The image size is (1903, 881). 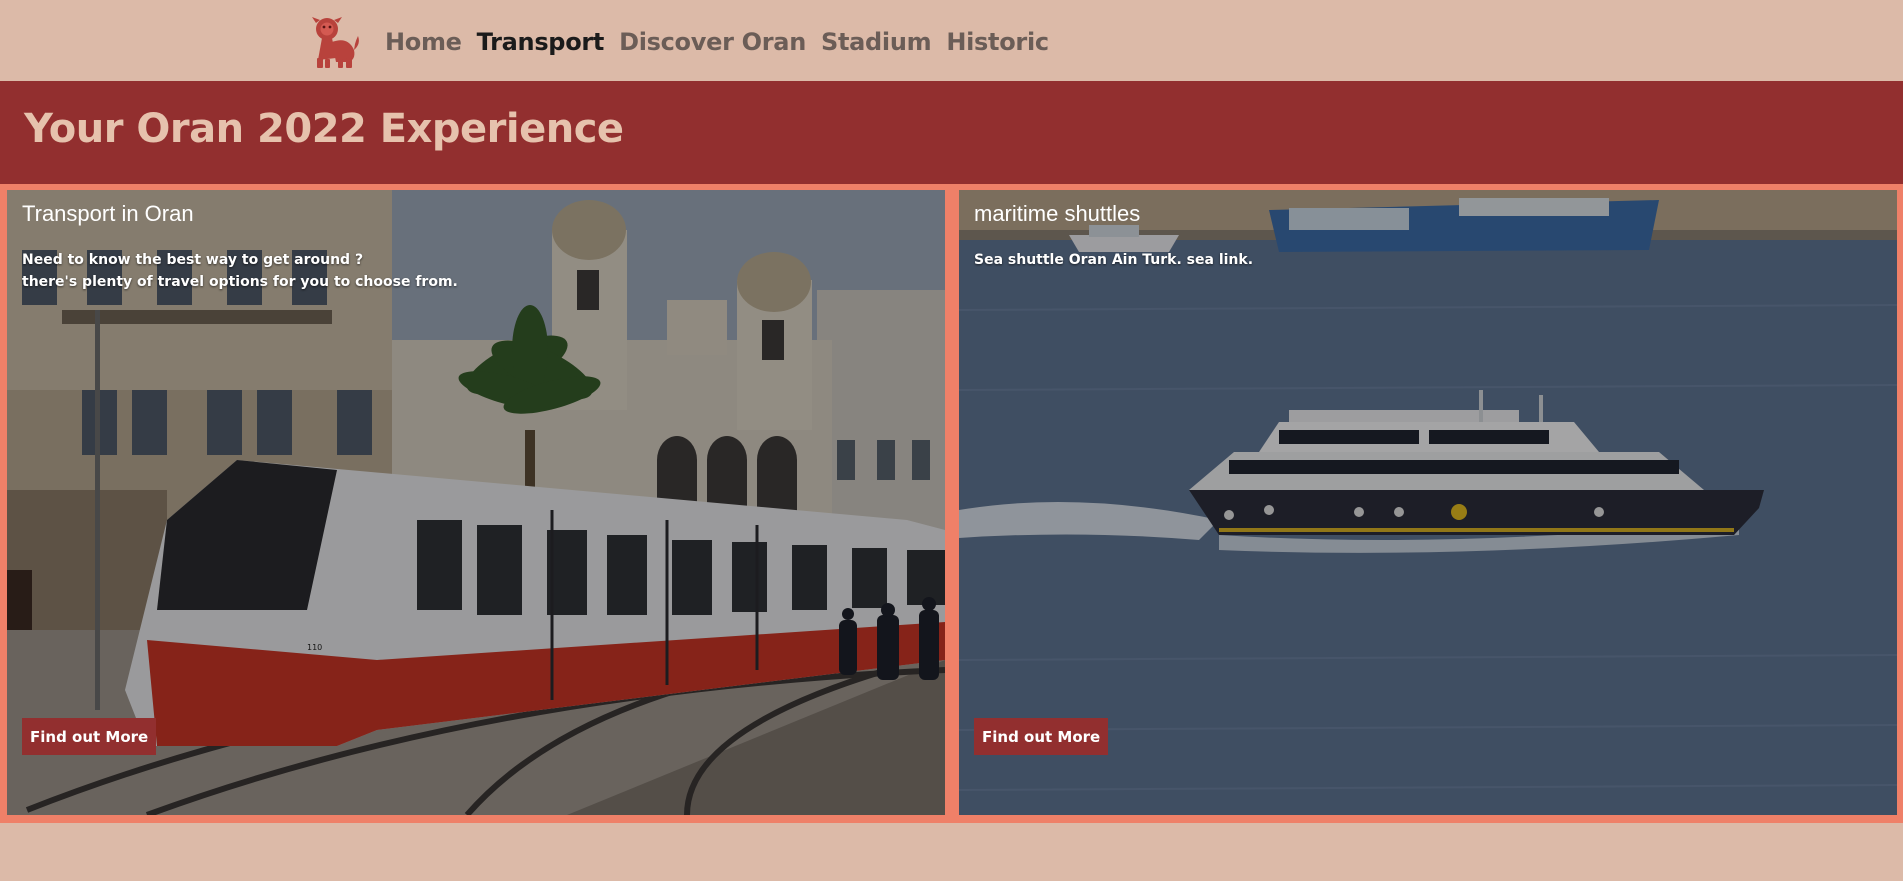 What do you see at coordinates (712, 42) in the screenshot?
I see `nav-link-discover-oran: Discover Oran` at bounding box center [712, 42].